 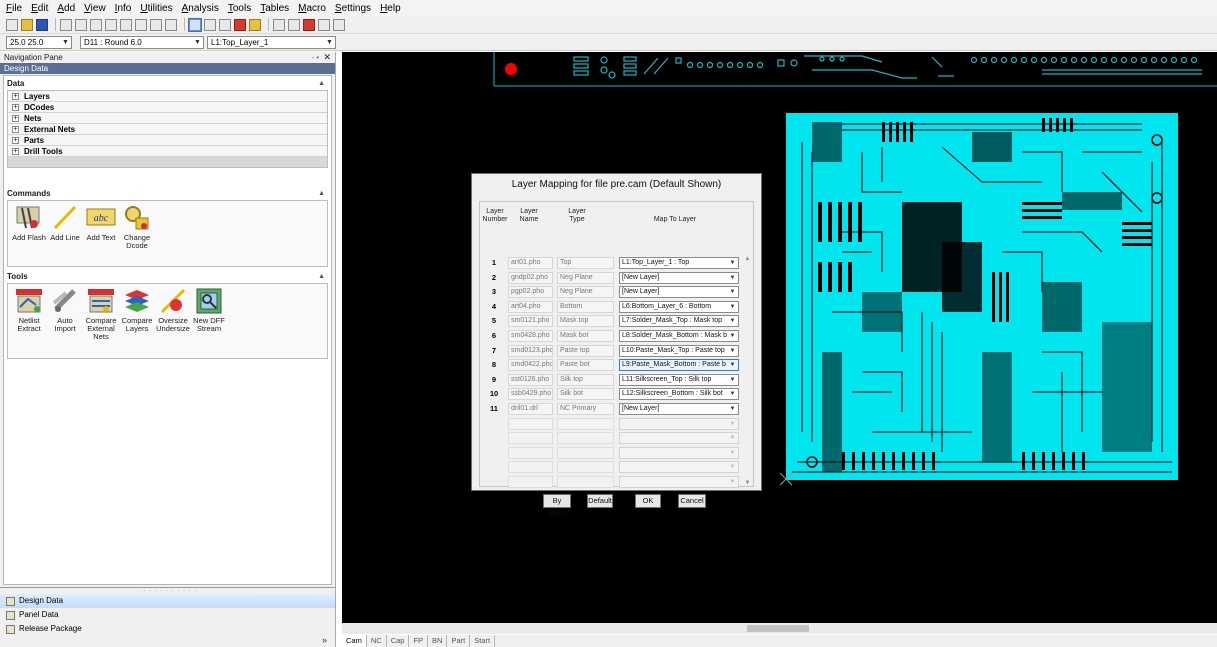 What do you see at coordinates (126, 24) in the screenshot?
I see `zoom-icon` at bounding box center [126, 24].